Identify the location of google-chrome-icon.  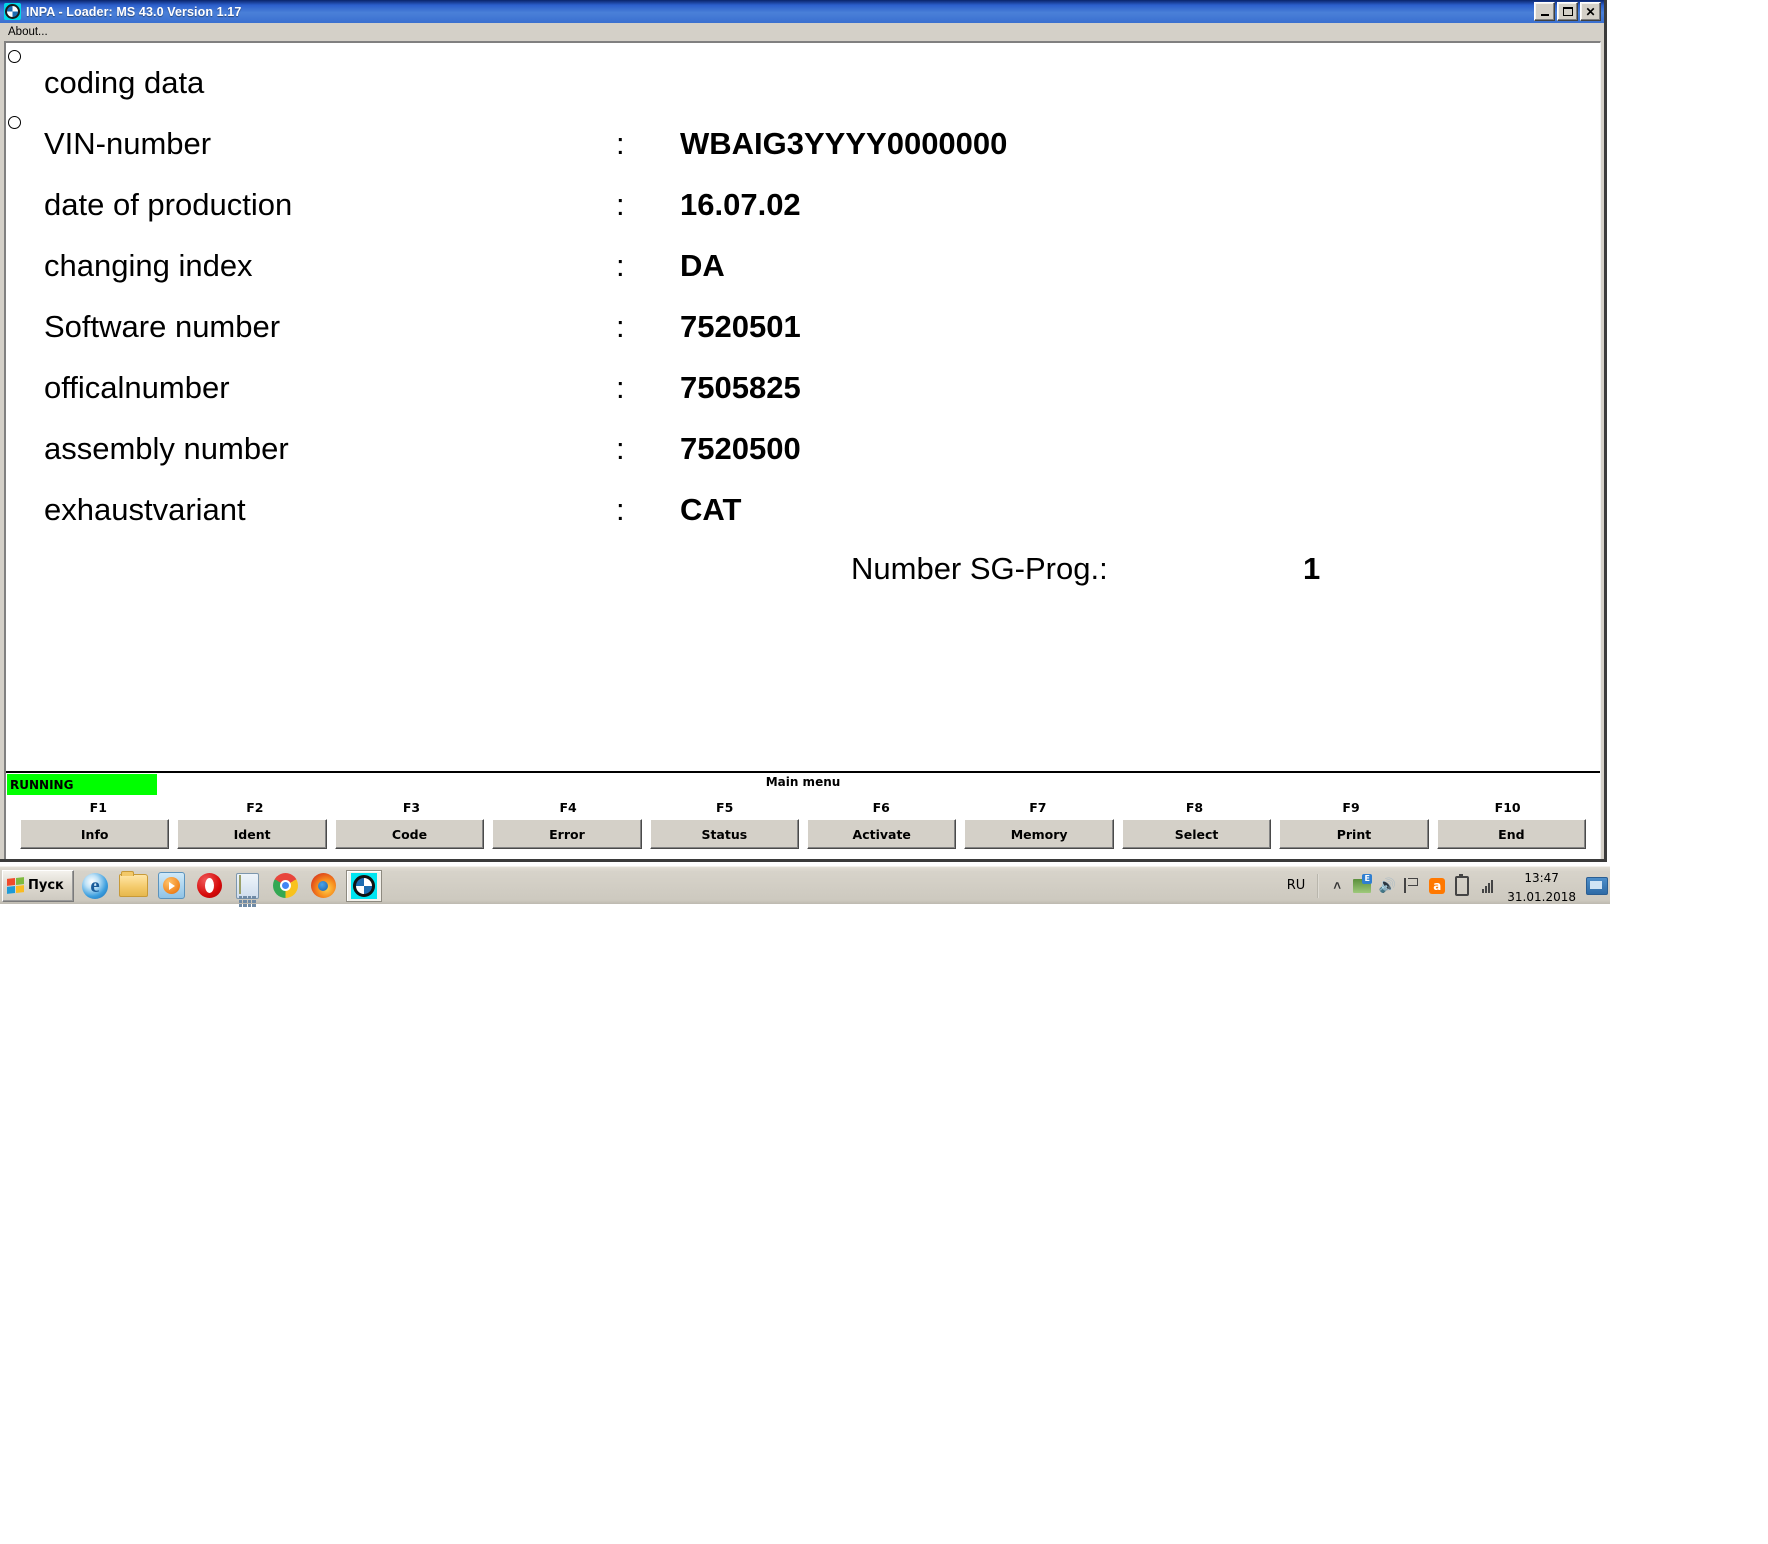
(285, 886).